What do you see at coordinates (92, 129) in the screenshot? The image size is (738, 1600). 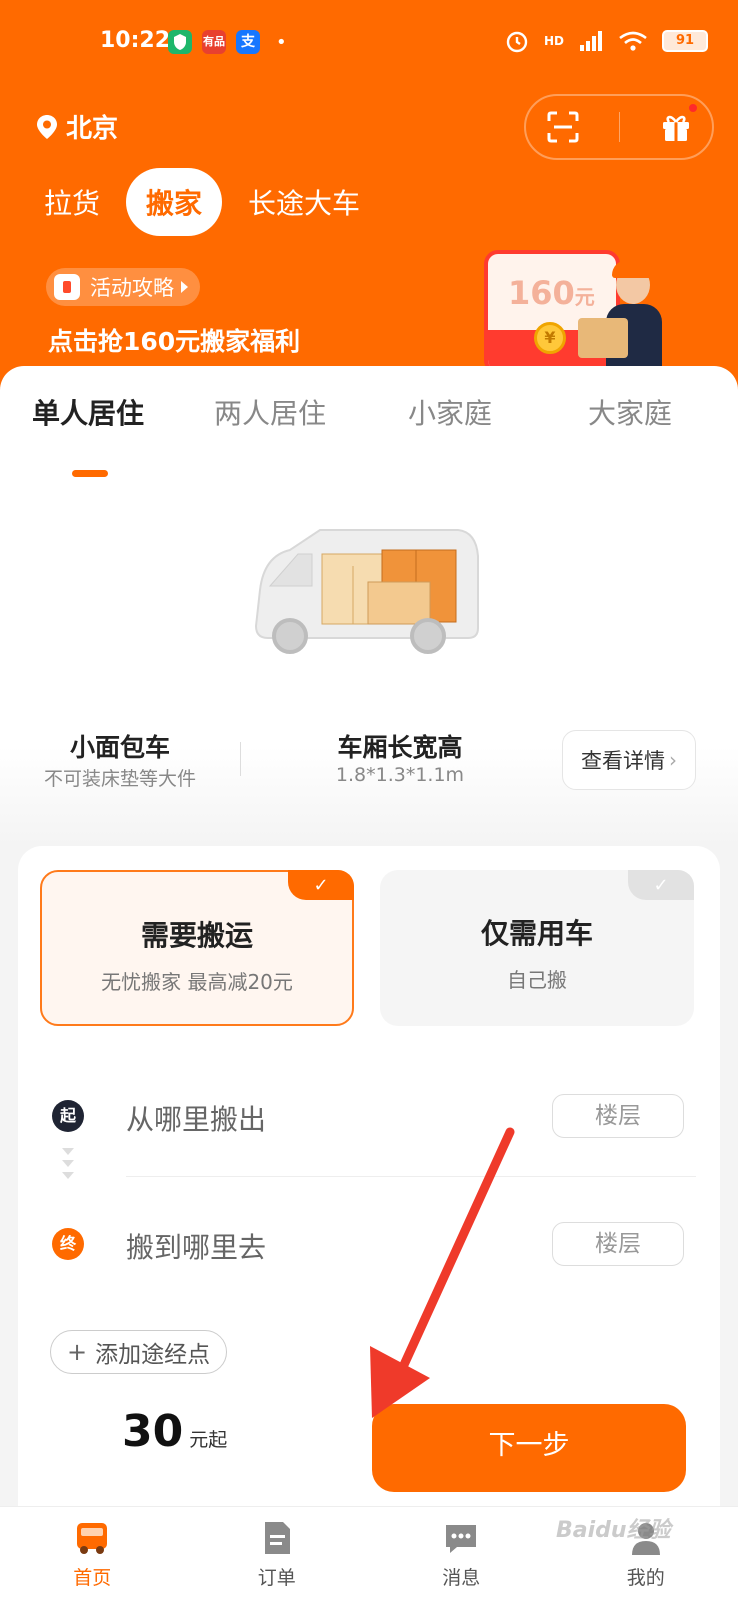 I see `city-name: 北京` at bounding box center [92, 129].